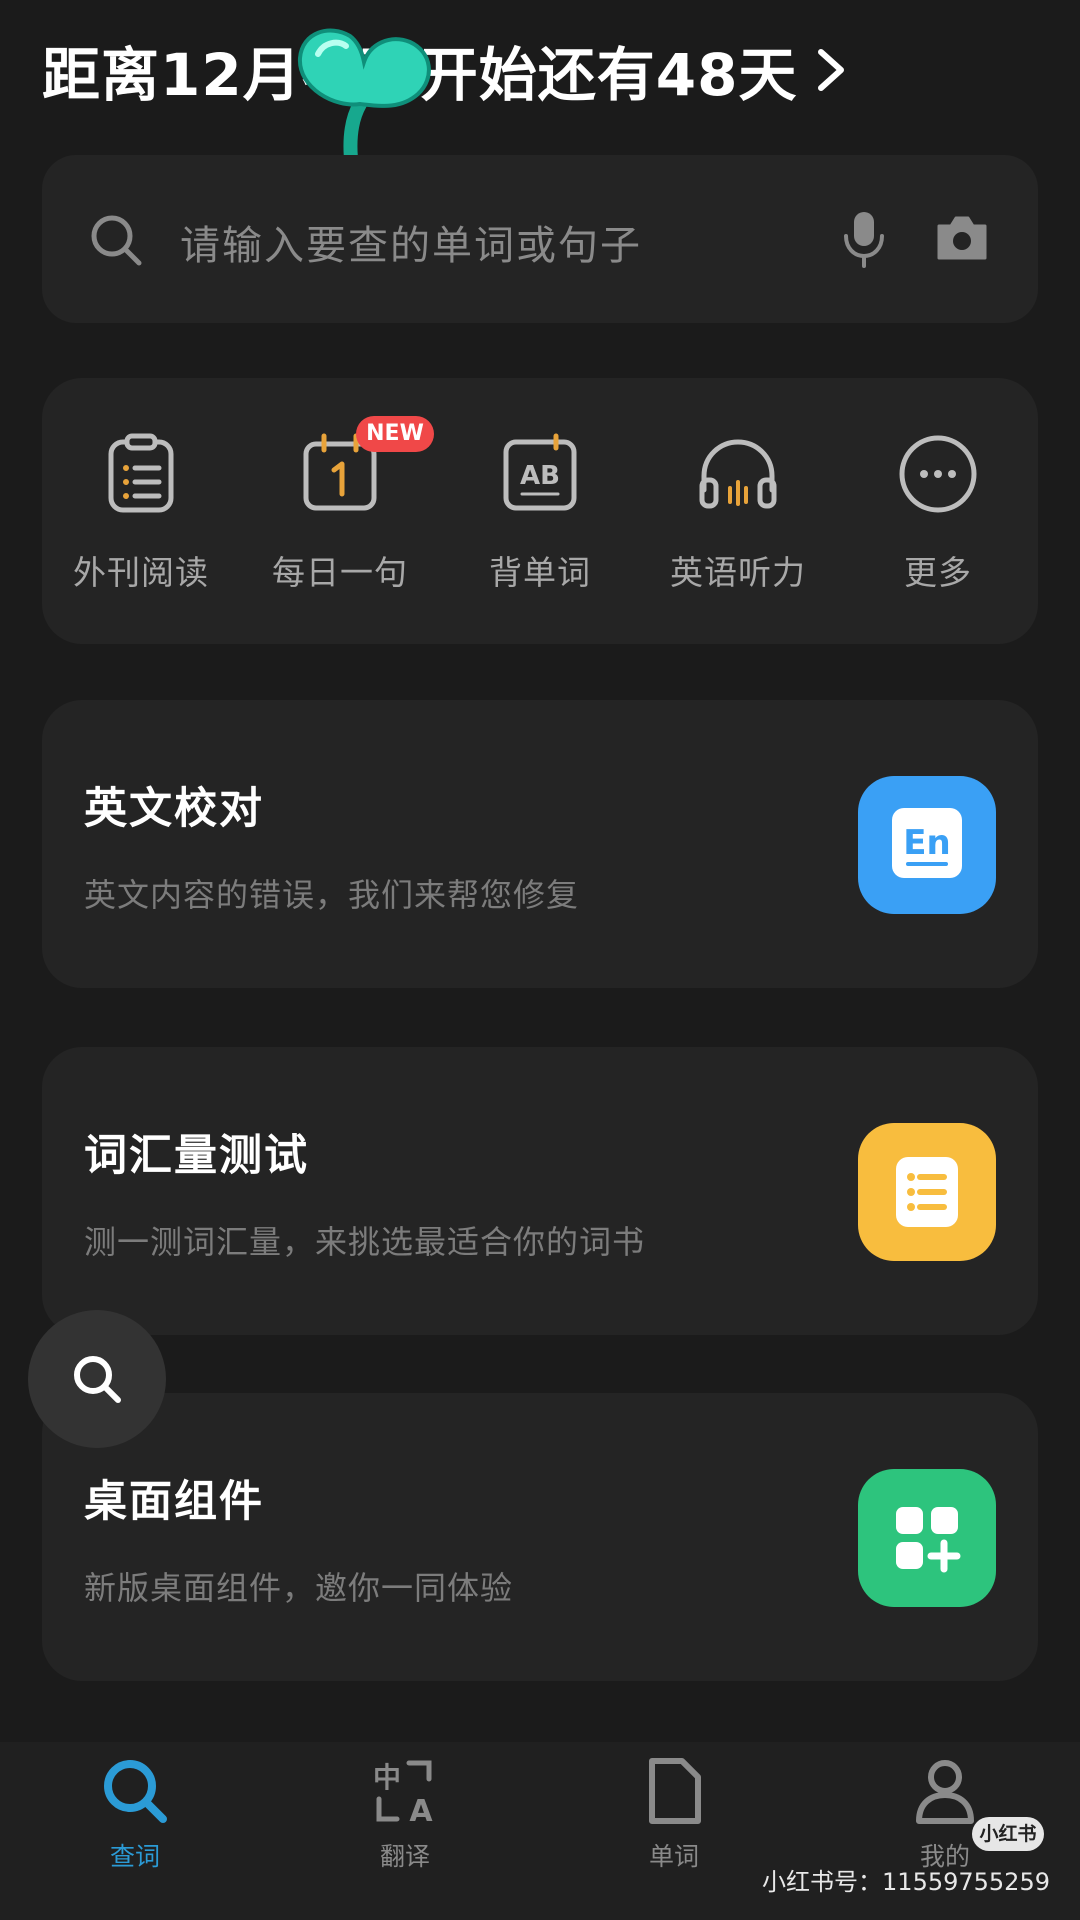 The image size is (1080, 1920). What do you see at coordinates (927, 1192) in the screenshot?
I see `list-icon` at bounding box center [927, 1192].